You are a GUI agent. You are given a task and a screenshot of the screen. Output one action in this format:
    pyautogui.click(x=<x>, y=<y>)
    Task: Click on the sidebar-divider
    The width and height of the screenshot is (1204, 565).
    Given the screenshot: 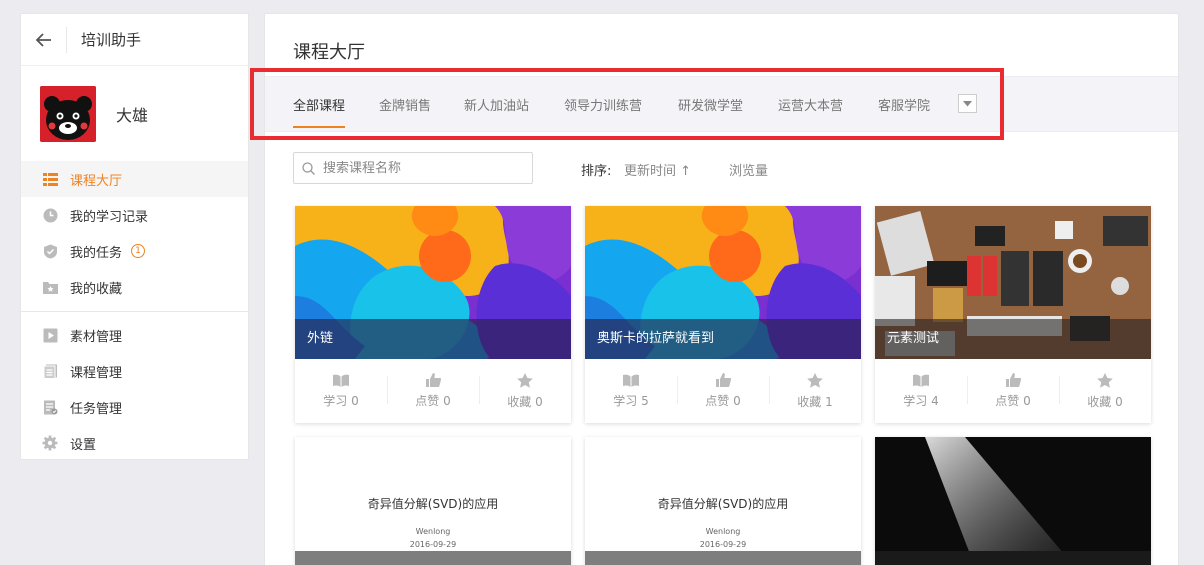 What is the action you would take?
    pyautogui.click(x=134, y=311)
    